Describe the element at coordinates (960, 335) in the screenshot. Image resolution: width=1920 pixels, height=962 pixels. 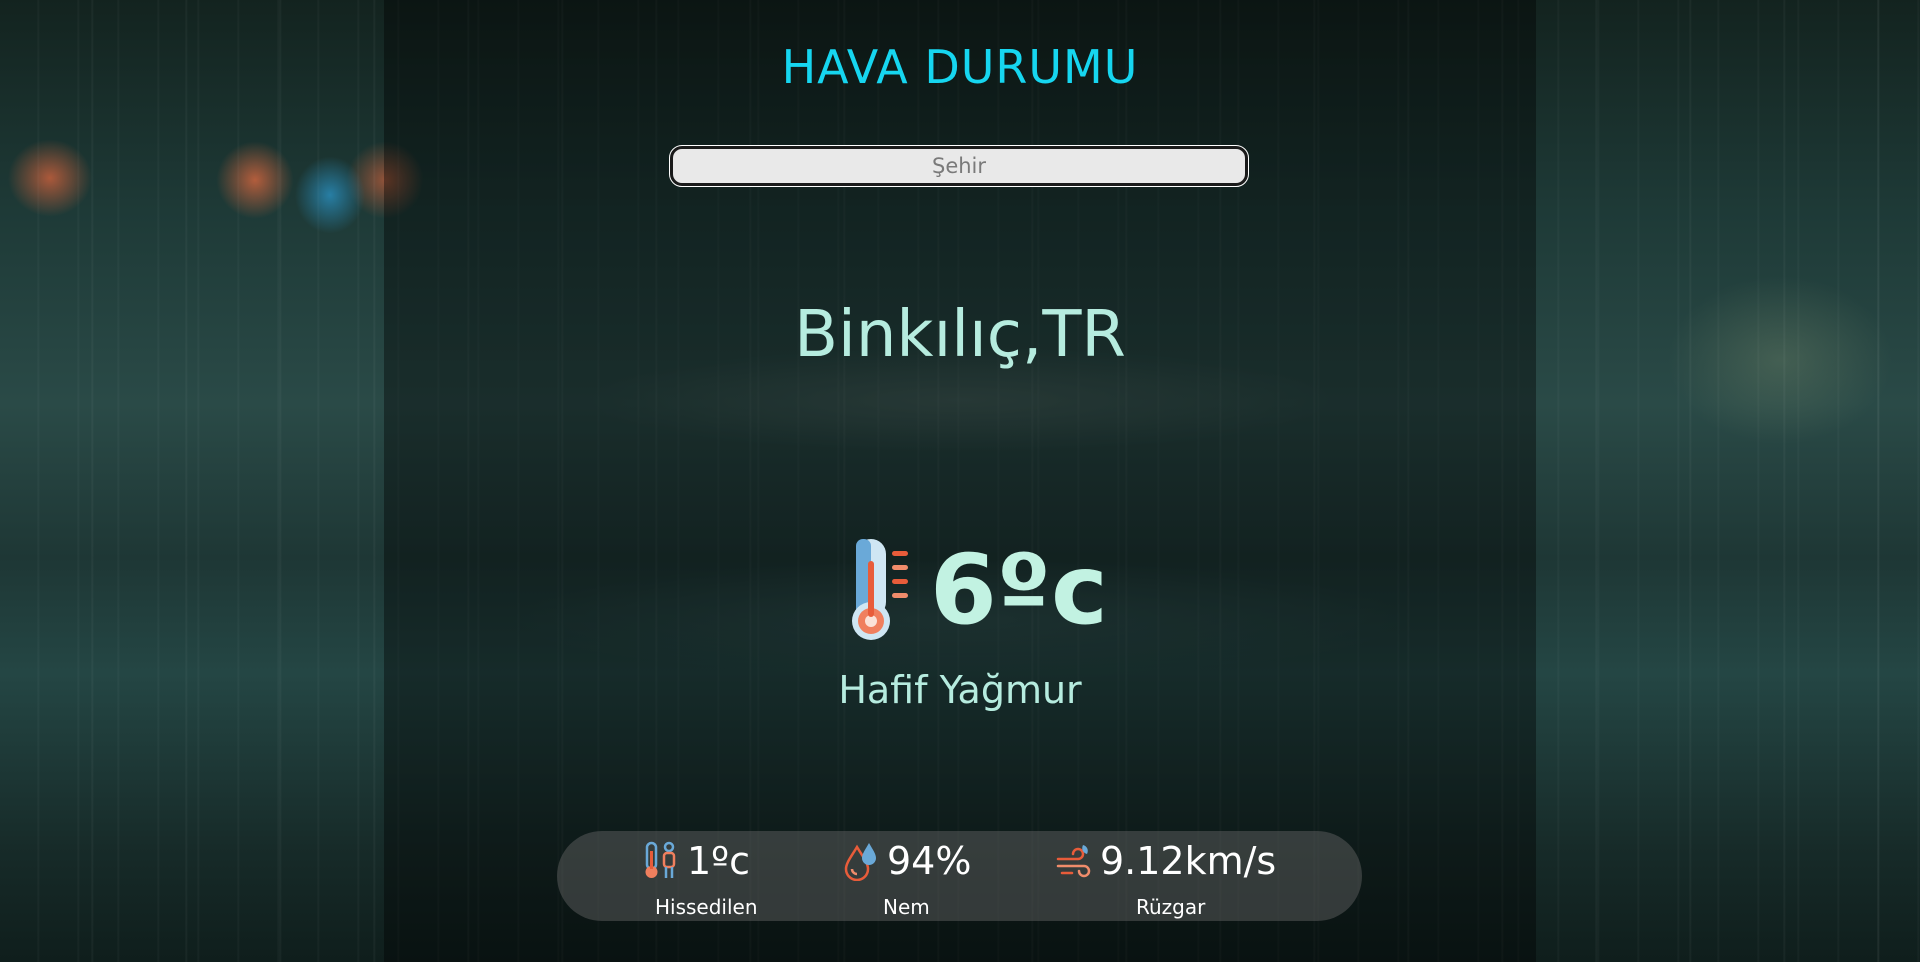
I see `city-name: Binkılıç,TR` at that location.